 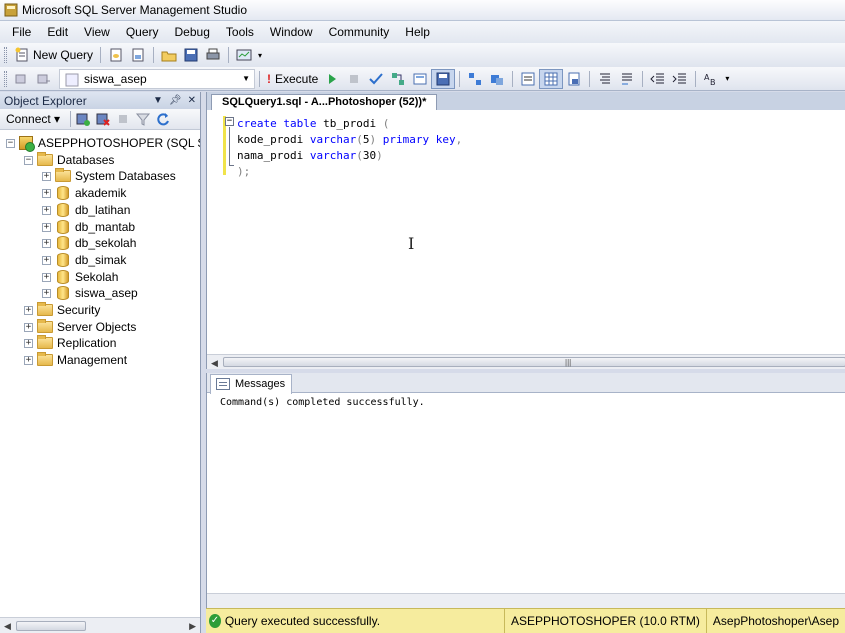 I want to click on available-databases-select: siswa_asep ▼, so click(x=157, y=78).